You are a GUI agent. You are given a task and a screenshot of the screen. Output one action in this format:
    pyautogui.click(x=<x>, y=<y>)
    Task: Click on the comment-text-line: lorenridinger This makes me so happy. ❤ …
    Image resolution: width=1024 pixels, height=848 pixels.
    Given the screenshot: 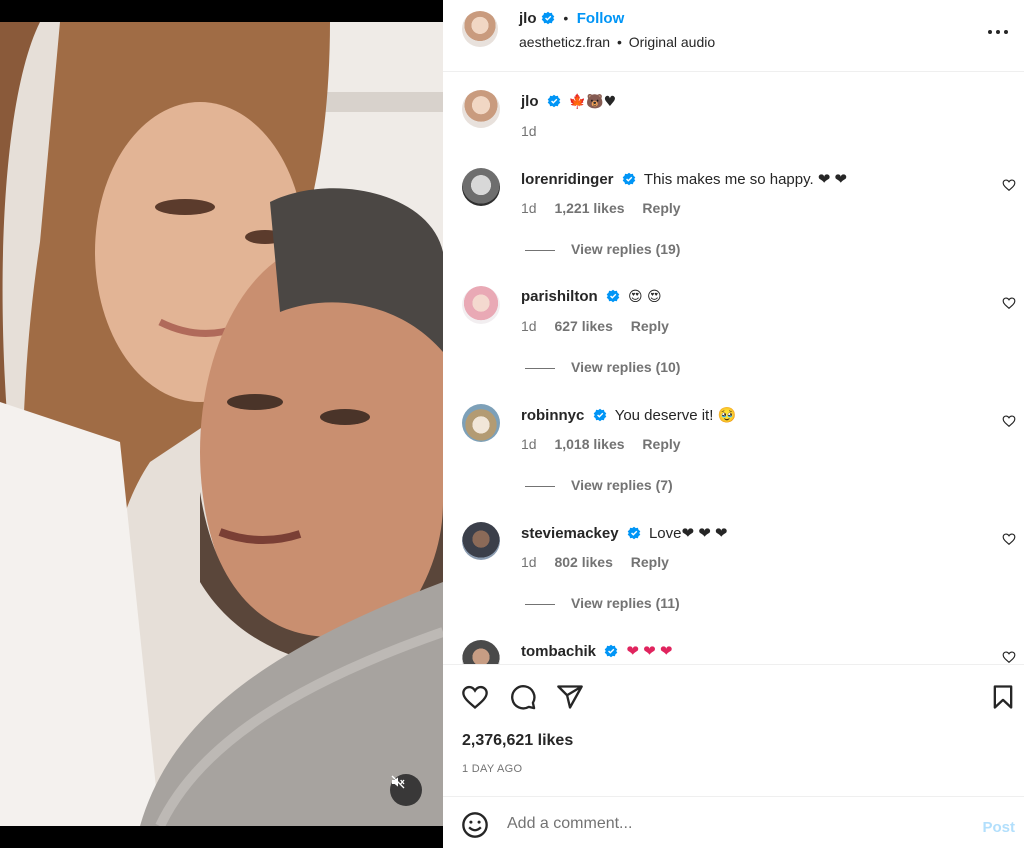 What is the action you would take?
    pyautogui.click(x=684, y=179)
    